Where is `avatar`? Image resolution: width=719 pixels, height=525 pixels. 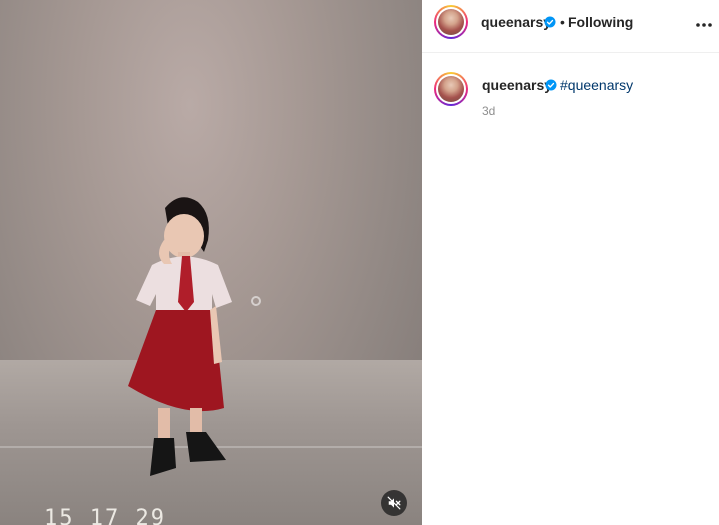
avatar is located at coordinates (451, 22).